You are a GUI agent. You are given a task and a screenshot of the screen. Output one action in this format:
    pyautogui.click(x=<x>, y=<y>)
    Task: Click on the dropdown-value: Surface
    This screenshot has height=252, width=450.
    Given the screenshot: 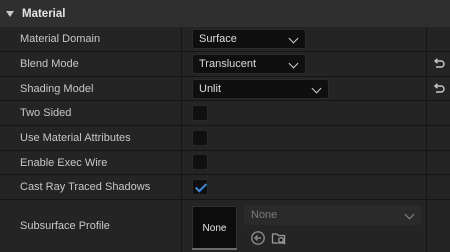 What is the action you would take?
    pyautogui.click(x=218, y=39)
    